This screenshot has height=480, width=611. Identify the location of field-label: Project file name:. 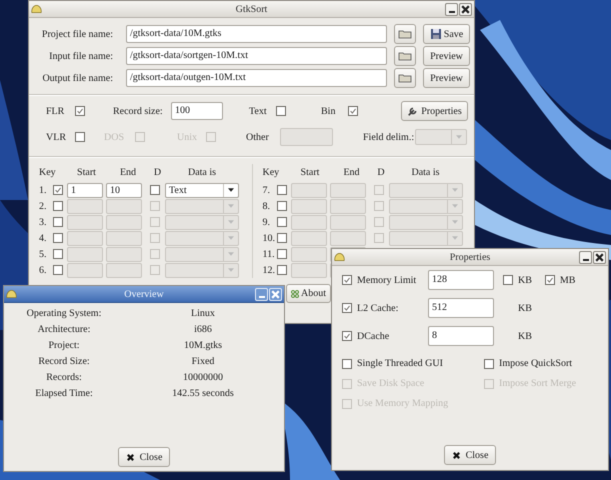
(76, 34).